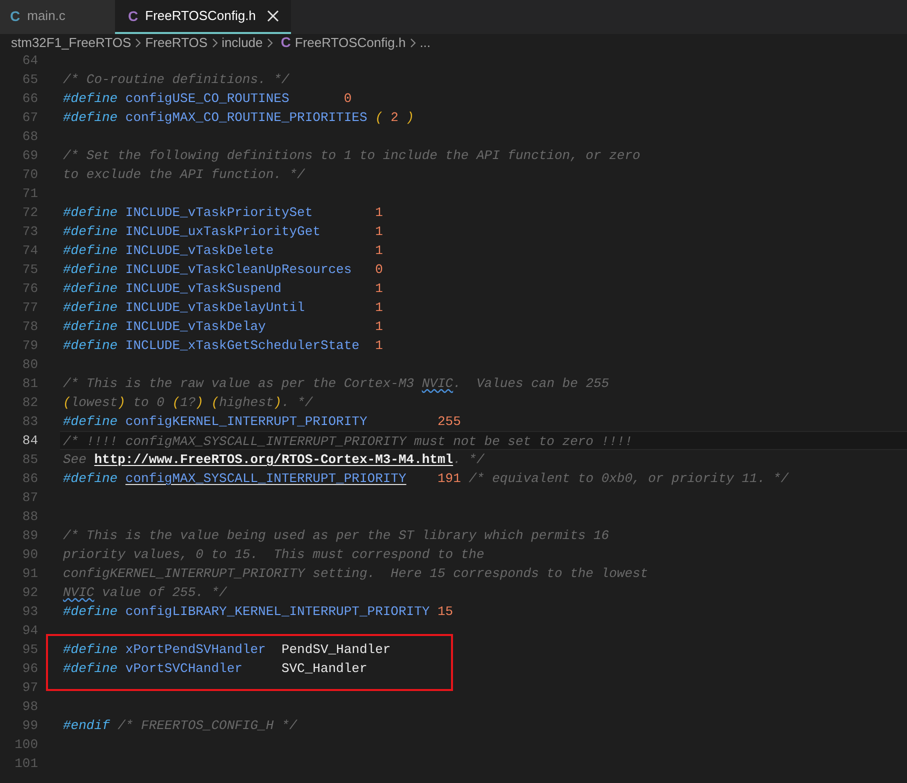  Describe the element at coordinates (29, 441) in the screenshot. I see `line-number: 84` at that location.